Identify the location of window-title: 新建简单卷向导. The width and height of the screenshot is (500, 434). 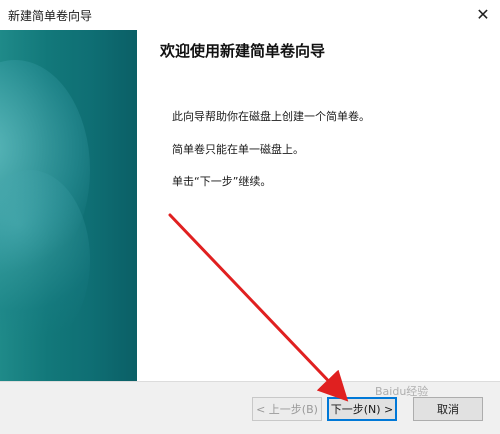
(50, 16).